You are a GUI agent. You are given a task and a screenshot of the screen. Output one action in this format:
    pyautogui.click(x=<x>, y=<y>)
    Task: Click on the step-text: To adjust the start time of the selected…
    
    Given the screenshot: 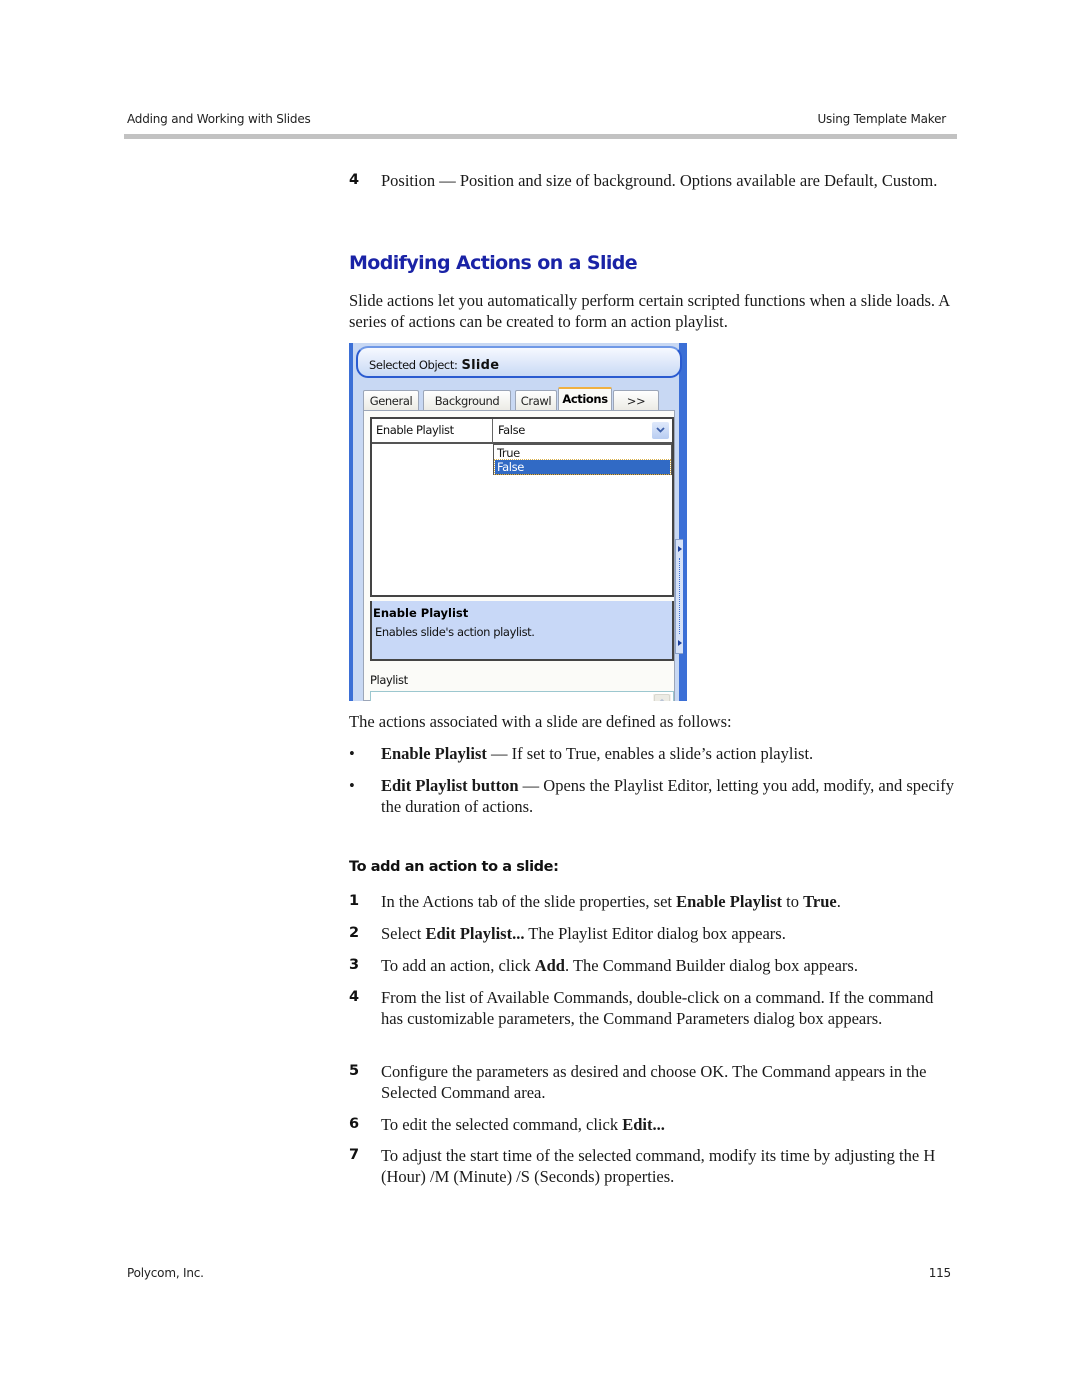 What is the action you would take?
    pyautogui.click(x=658, y=1166)
    